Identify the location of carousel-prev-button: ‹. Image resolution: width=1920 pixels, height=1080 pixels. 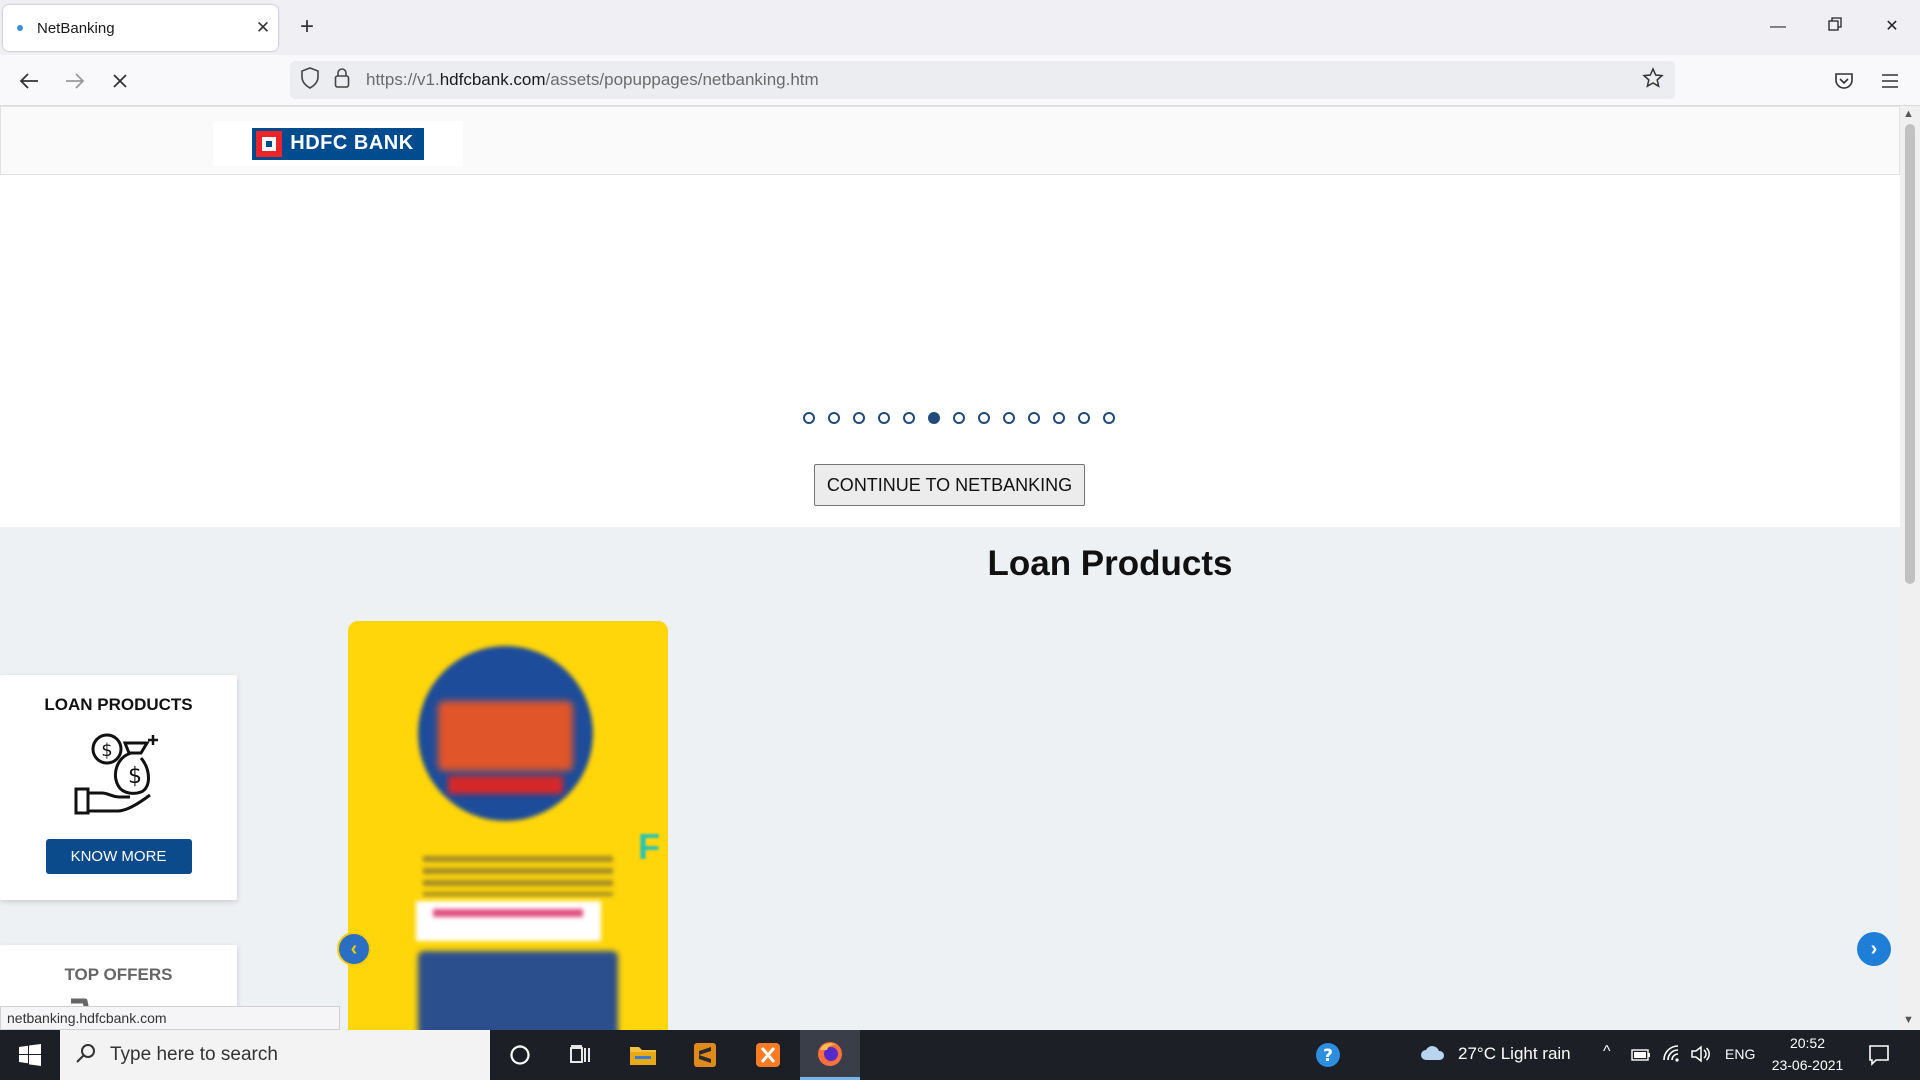
(354, 949).